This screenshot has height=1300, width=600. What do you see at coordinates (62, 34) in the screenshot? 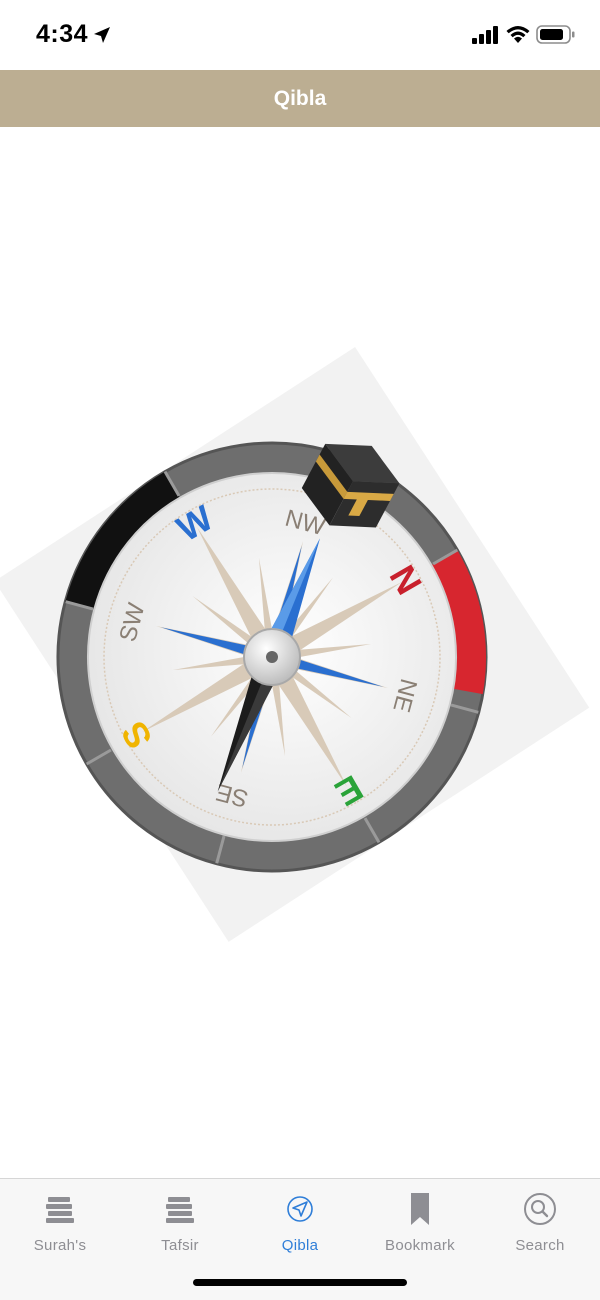
I see `status-time: 4:34` at bounding box center [62, 34].